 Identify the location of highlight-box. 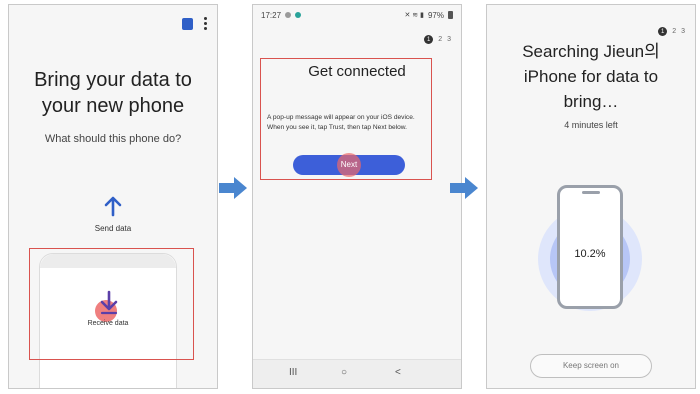
(111, 304).